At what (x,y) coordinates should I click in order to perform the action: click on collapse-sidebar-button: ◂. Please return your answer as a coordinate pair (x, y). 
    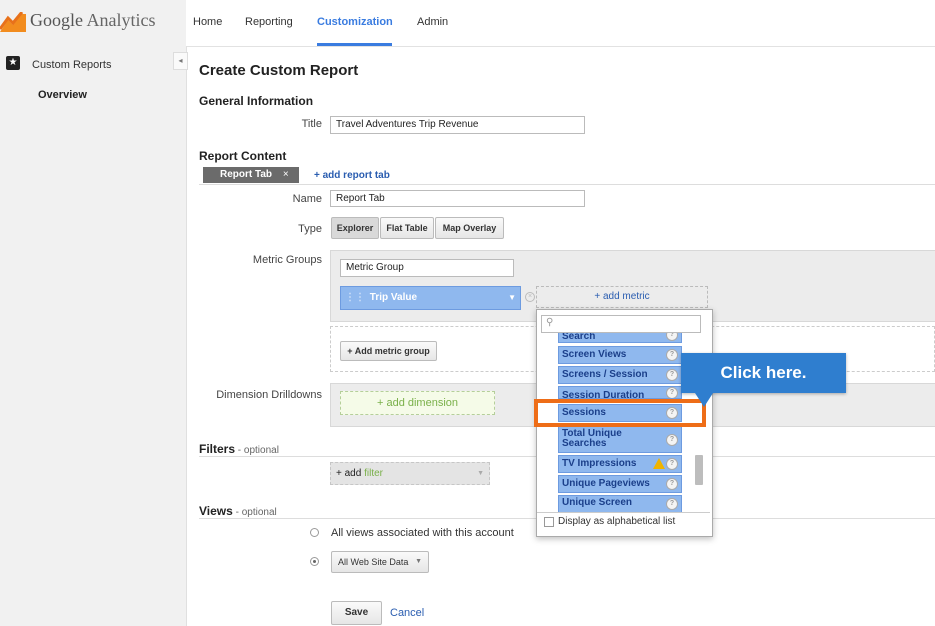
    Looking at the image, I should click on (180, 61).